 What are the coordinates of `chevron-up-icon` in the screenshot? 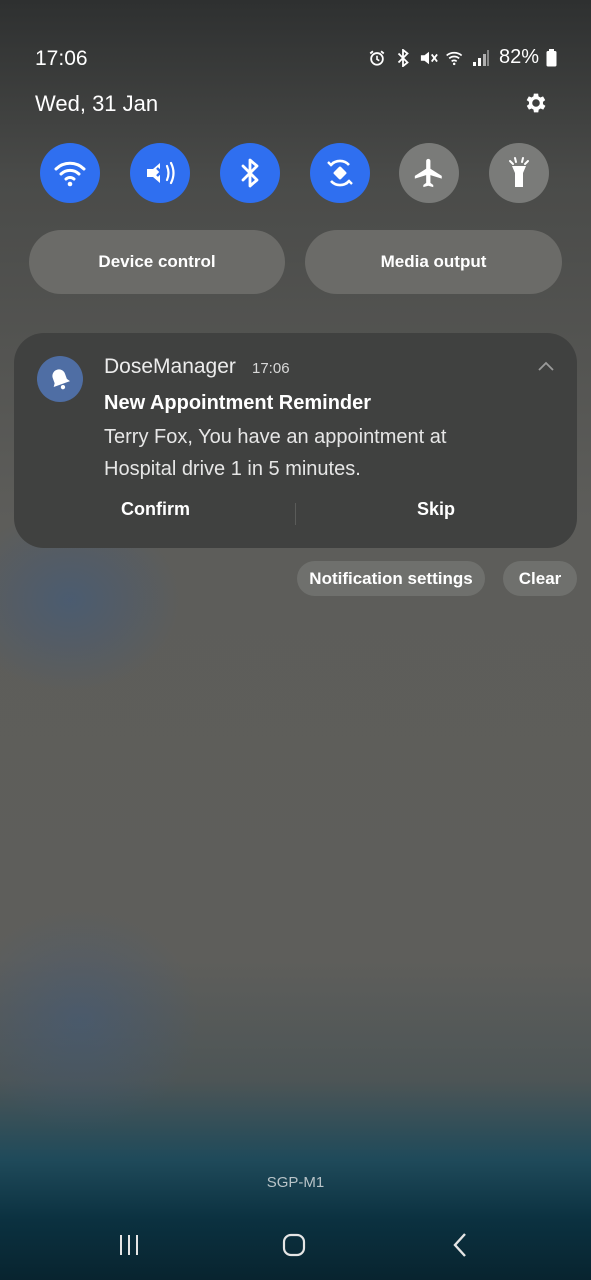 It's located at (546, 366).